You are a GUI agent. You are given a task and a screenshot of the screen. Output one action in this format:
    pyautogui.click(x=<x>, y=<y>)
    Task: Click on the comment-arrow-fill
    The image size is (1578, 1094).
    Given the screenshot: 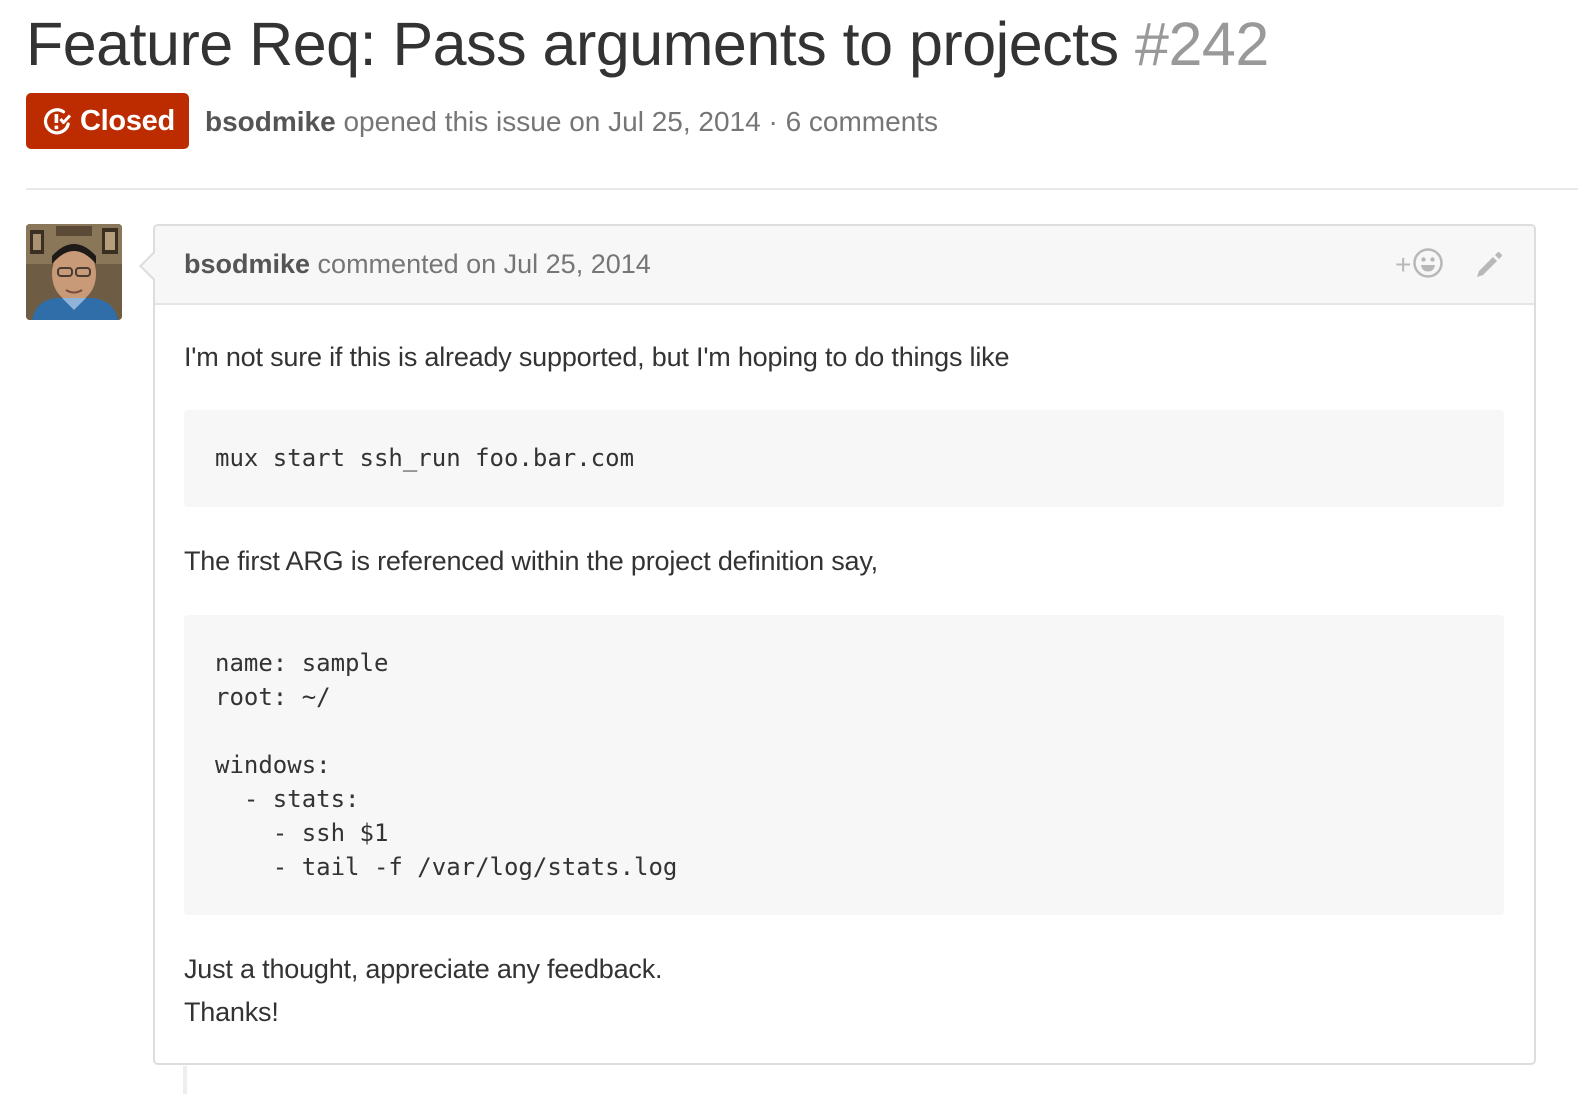 What is the action you would take?
    pyautogui.click(x=149, y=266)
    